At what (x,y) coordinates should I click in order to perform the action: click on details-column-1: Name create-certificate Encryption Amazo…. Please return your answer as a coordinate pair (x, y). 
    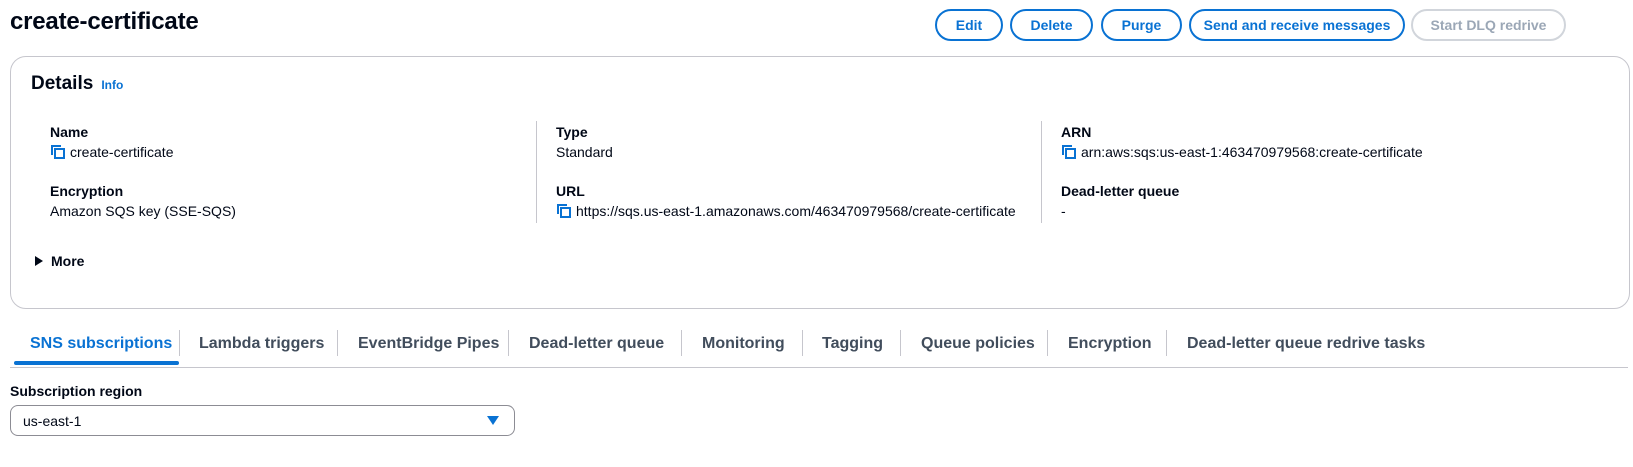
    Looking at the image, I should click on (290, 172).